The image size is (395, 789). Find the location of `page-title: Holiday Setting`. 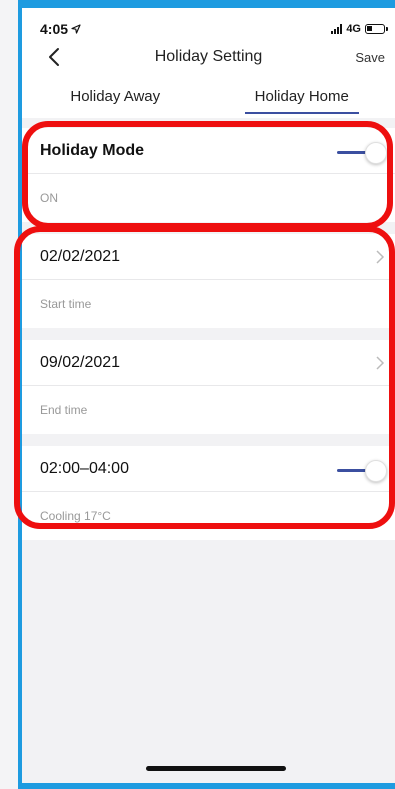

page-title: Holiday Setting is located at coordinates (208, 56).